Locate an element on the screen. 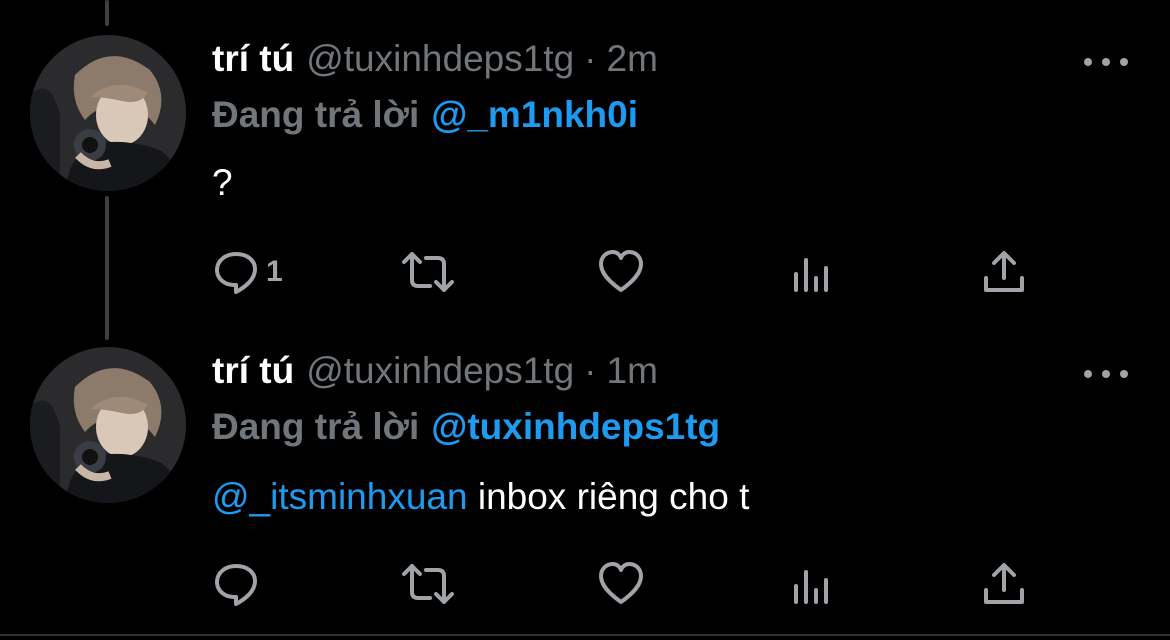  replying-to-mention: @tuxinhdeps1tg is located at coordinates (575, 426).